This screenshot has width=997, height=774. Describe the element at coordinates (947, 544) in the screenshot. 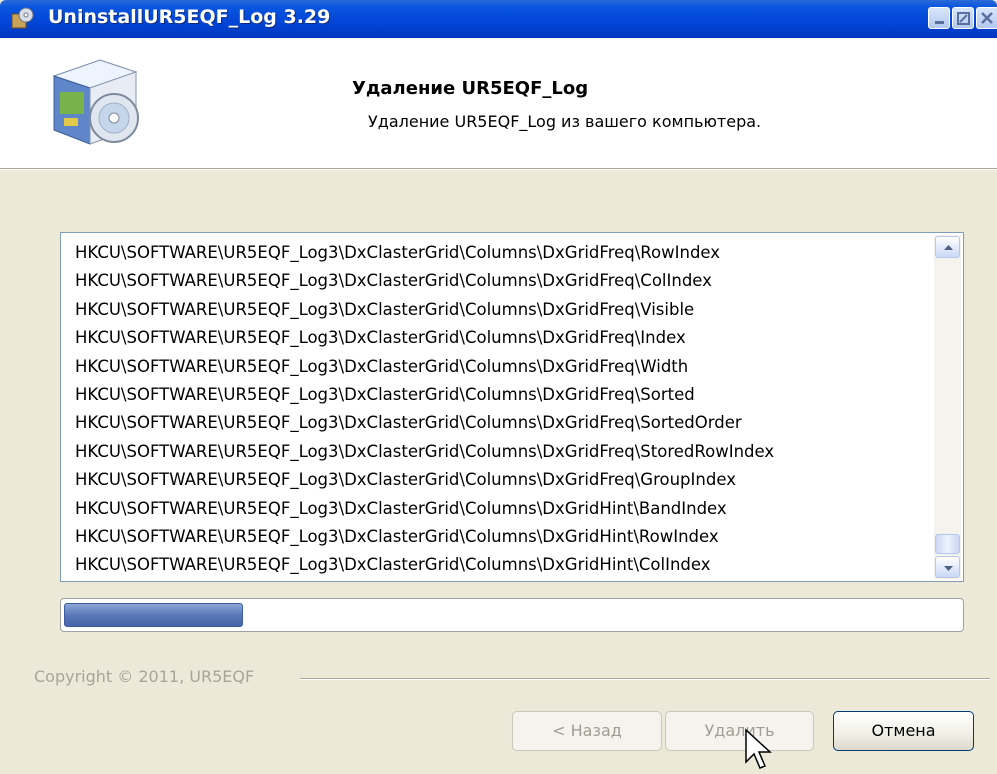

I see `scrollbar-thumb` at that location.